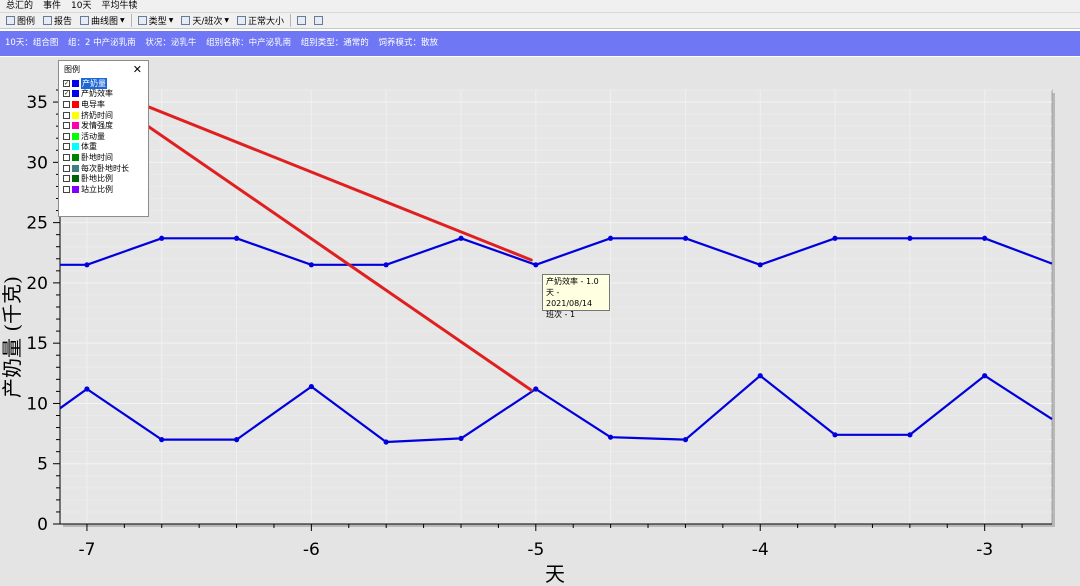 The width and height of the screenshot is (1080, 586). I want to click on legend-item: ✓ 产奶量, so click(105, 83).